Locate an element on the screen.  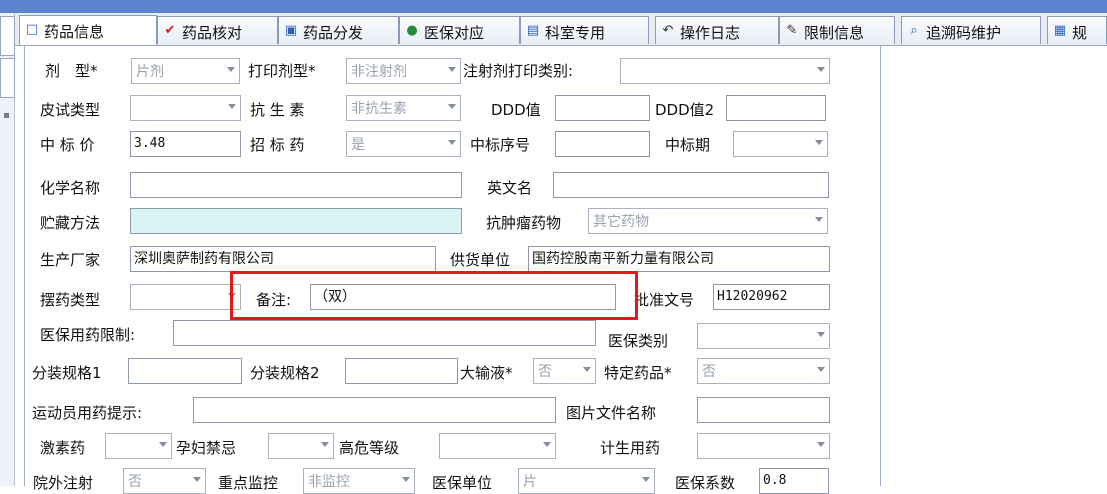
antibiotic-combo: 非抗生素 is located at coordinates (403, 108).